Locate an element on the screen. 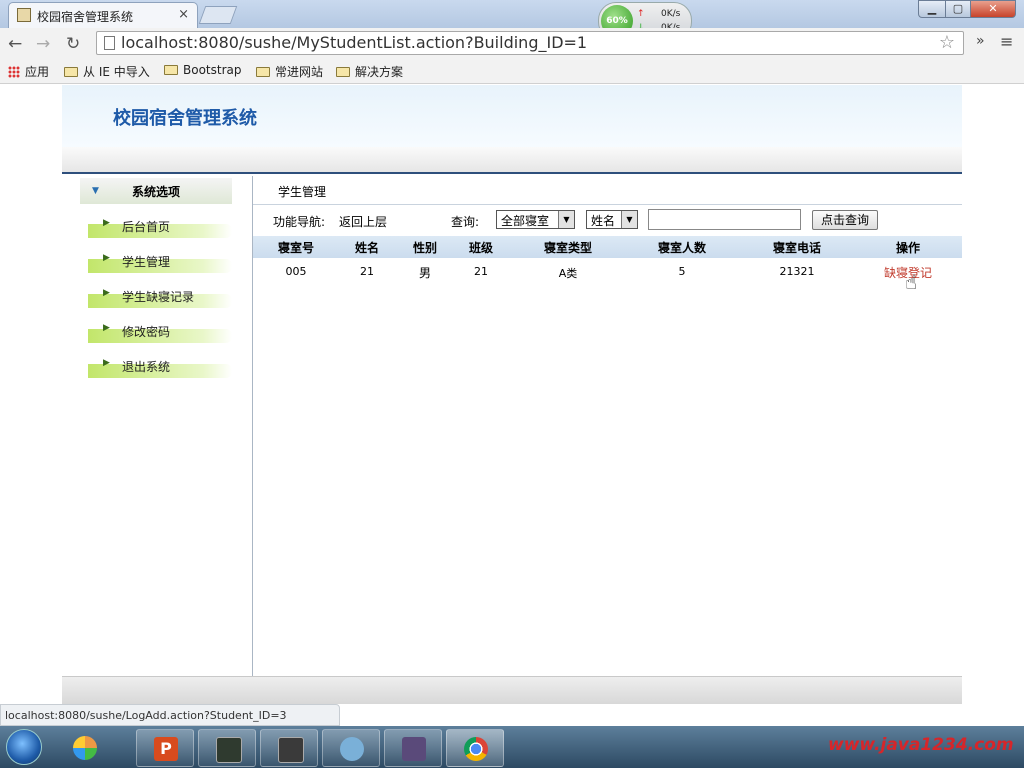  column-header-gender: 性别 is located at coordinates (424, 248).